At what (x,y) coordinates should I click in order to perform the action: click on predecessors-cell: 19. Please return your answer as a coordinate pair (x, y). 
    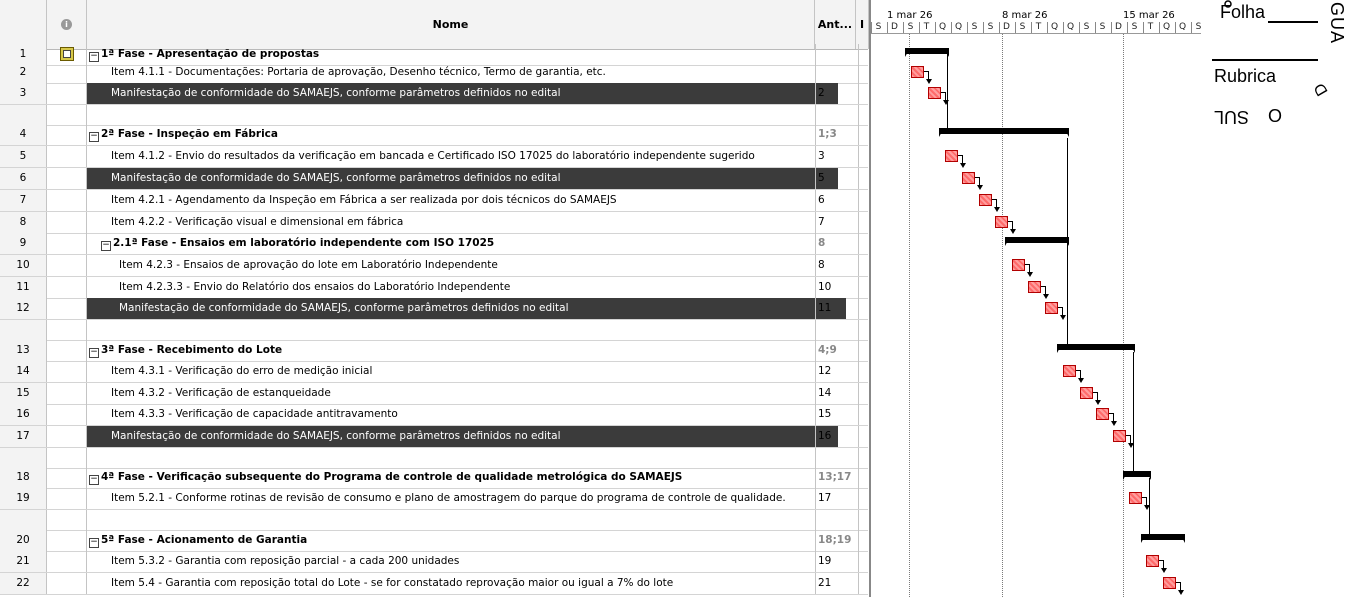
    Looking at the image, I should click on (837, 561).